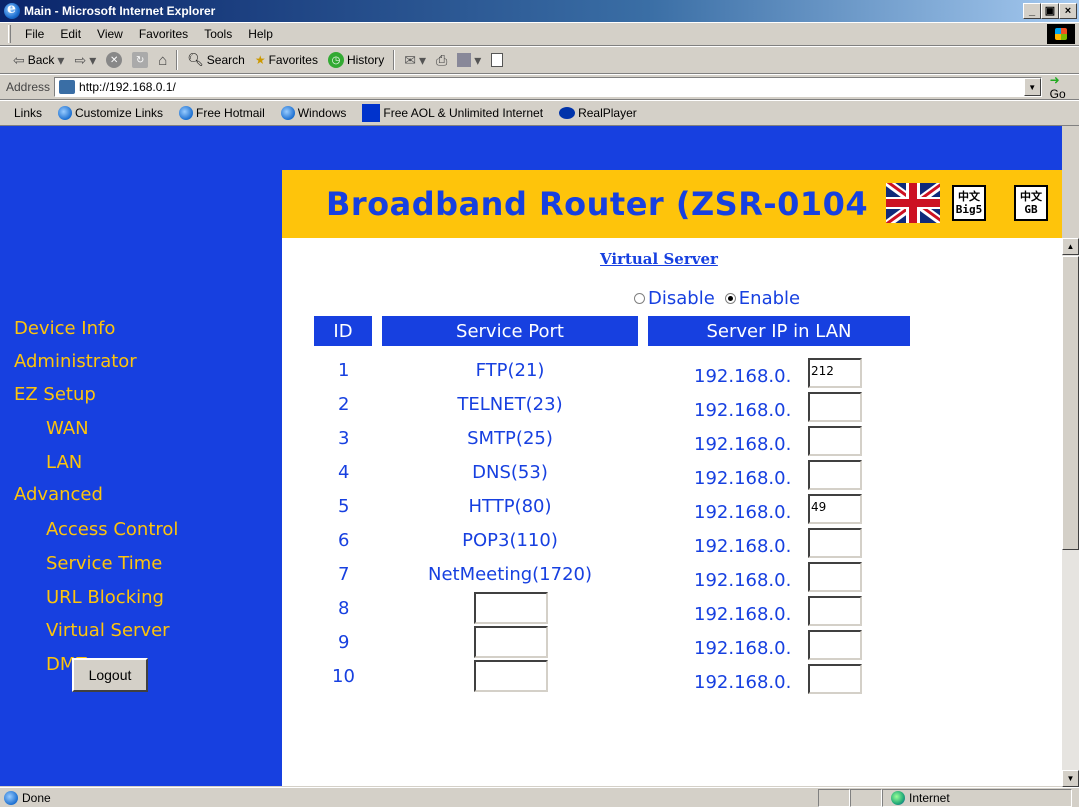 This screenshot has width=1079, height=807. I want to click on home-icon: ⌂, so click(163, 60).